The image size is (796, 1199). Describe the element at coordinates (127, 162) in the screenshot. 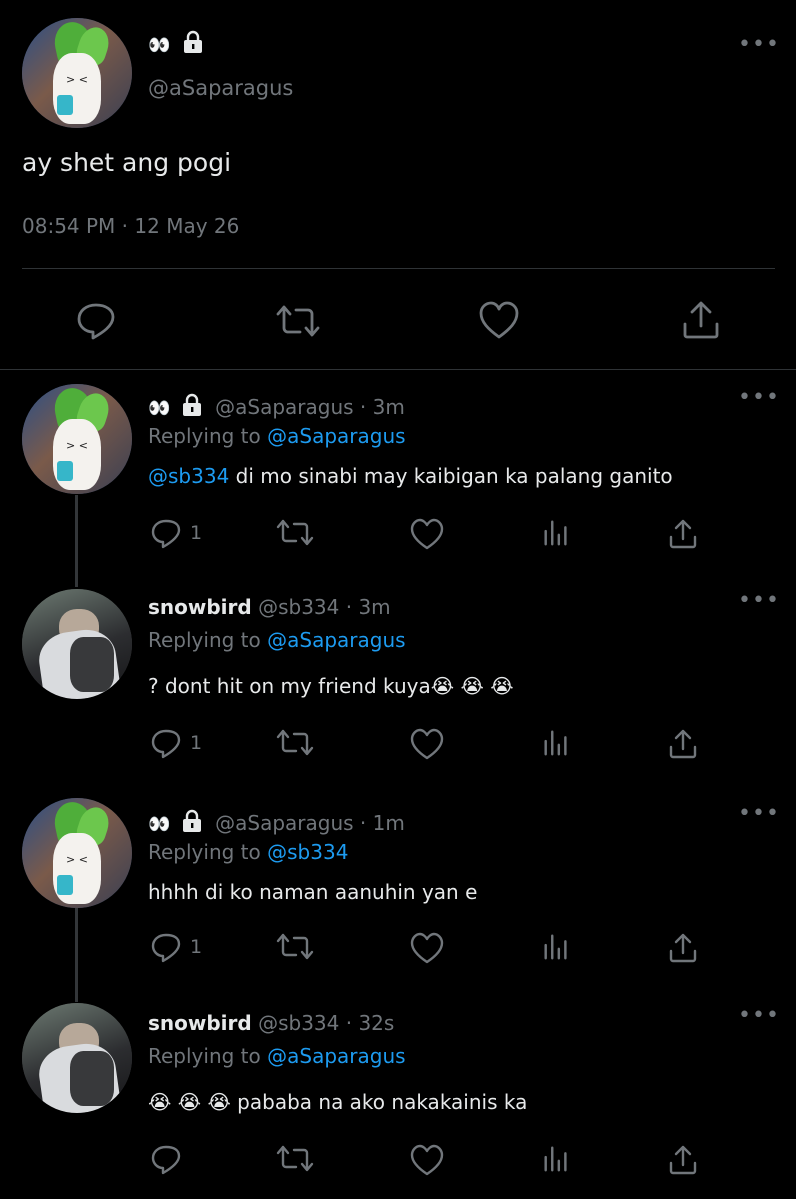

I see `tweet-text: ay shet ang pogi` at that location.